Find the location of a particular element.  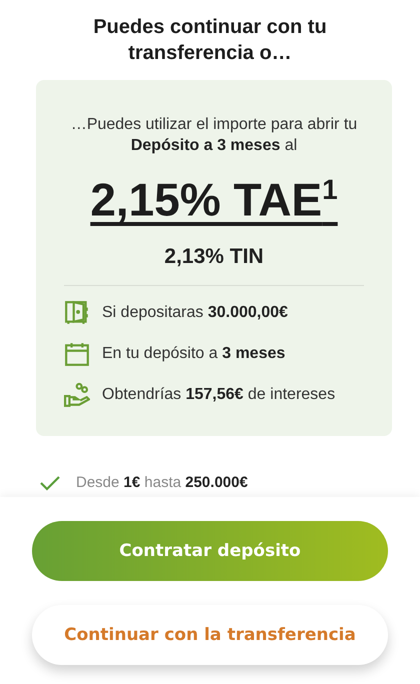

check-icon is located at coordinates (50, 482).